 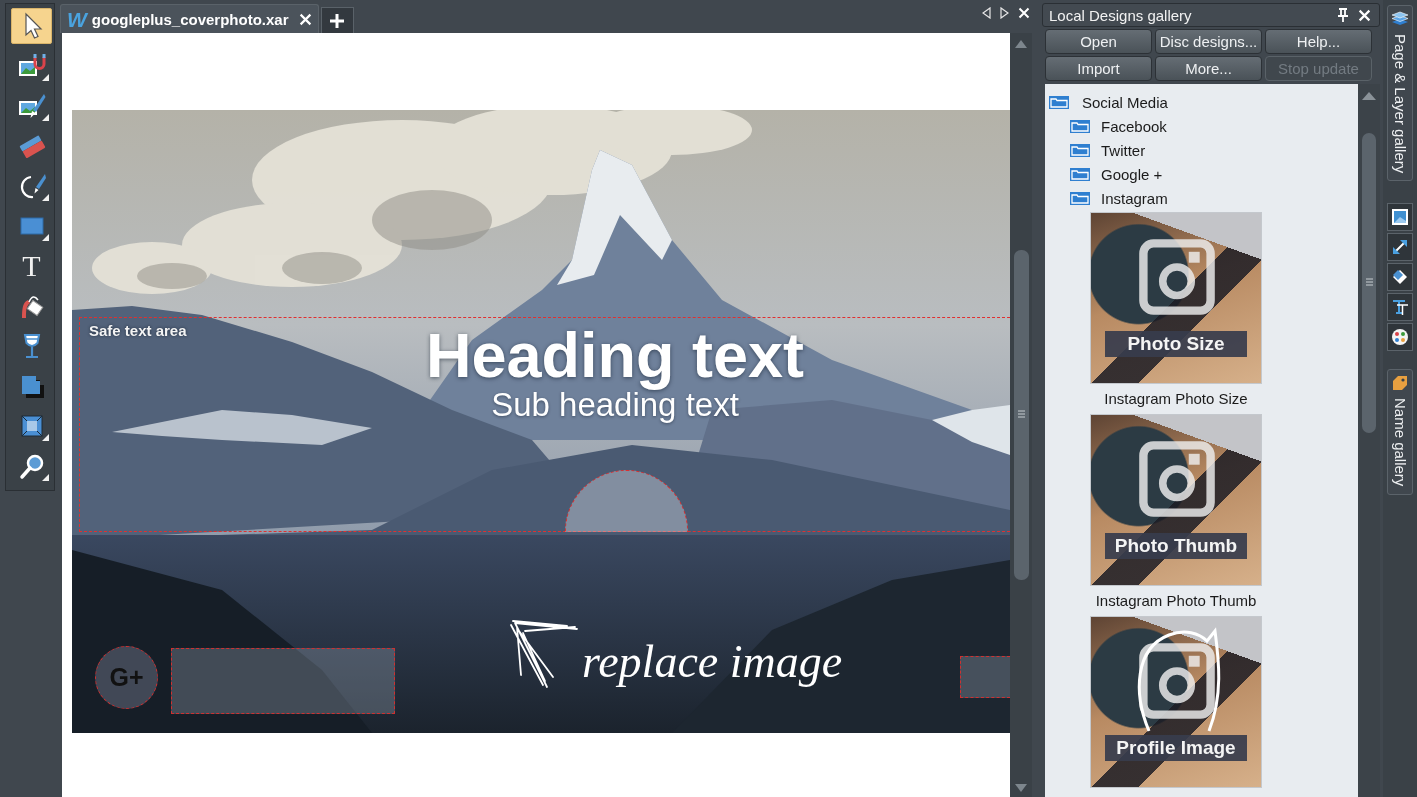 I want to click on gallery-button: Open, so click(x=1098, y=41).